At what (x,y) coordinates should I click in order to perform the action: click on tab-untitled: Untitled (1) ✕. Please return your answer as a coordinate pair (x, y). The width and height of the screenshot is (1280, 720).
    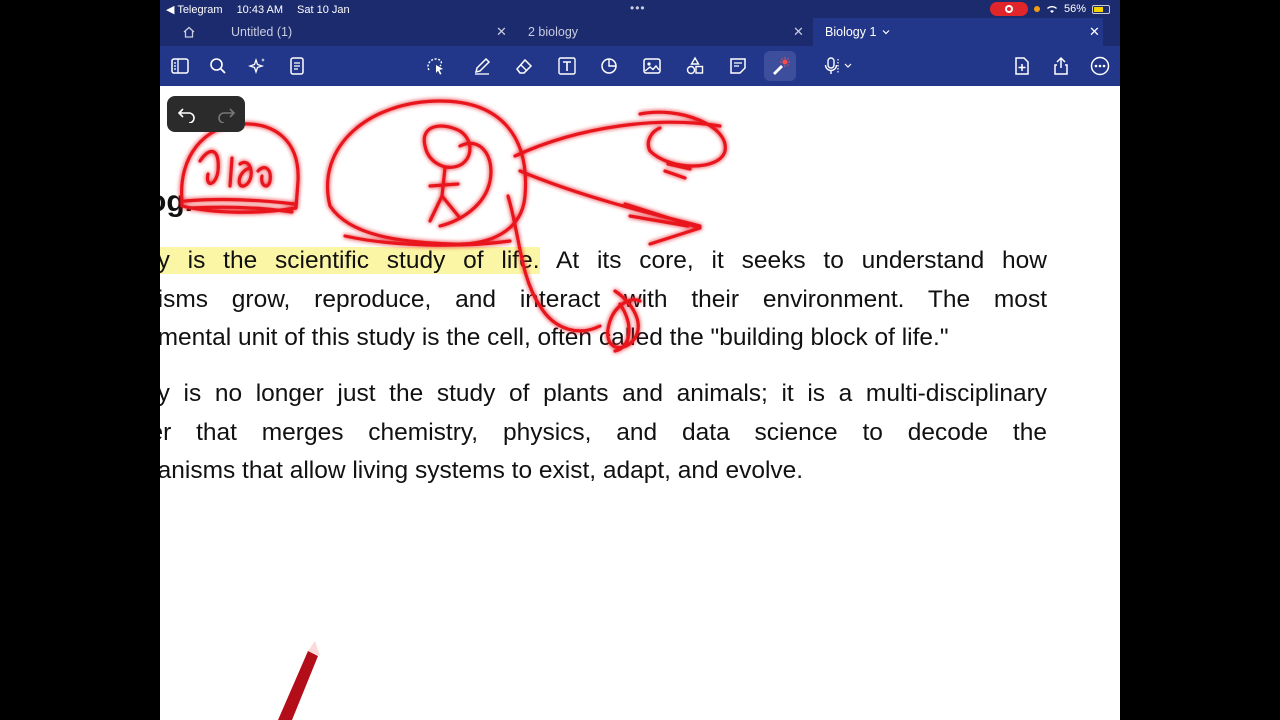
    Looking at the image, I should click on (371, 32).